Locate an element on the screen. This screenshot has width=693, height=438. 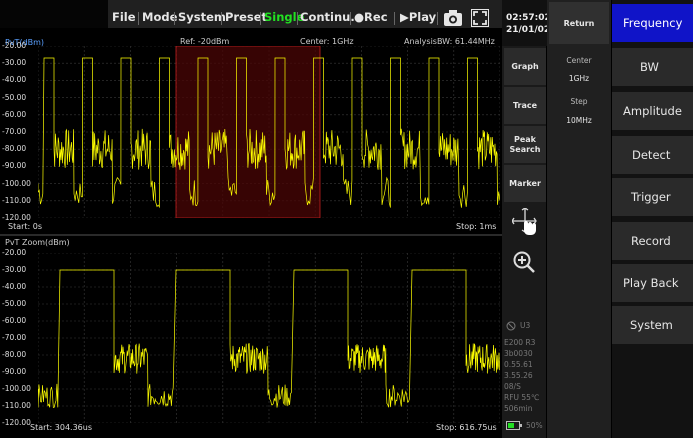
menu-system: System is located at coordinates (202, 17).